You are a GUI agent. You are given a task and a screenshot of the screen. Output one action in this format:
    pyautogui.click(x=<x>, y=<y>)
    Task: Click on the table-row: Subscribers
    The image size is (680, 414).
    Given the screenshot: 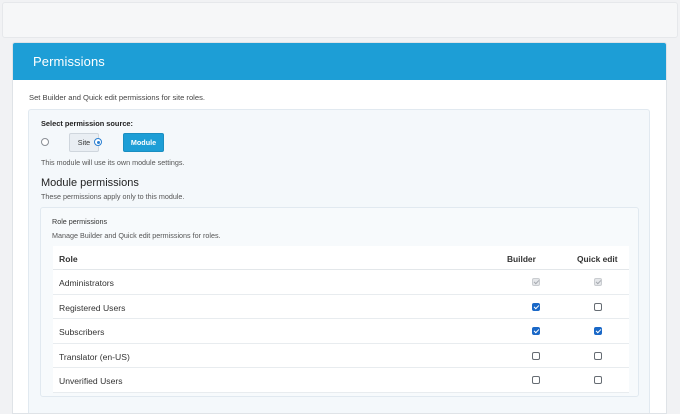 What is the action you would take?
    pyautogui.click(x=341, y=331)
    